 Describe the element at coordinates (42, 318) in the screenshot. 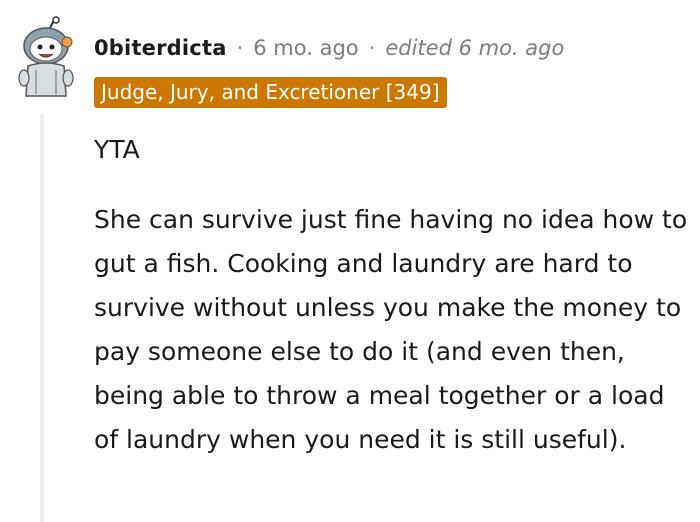

I see `thread-line` at that location.